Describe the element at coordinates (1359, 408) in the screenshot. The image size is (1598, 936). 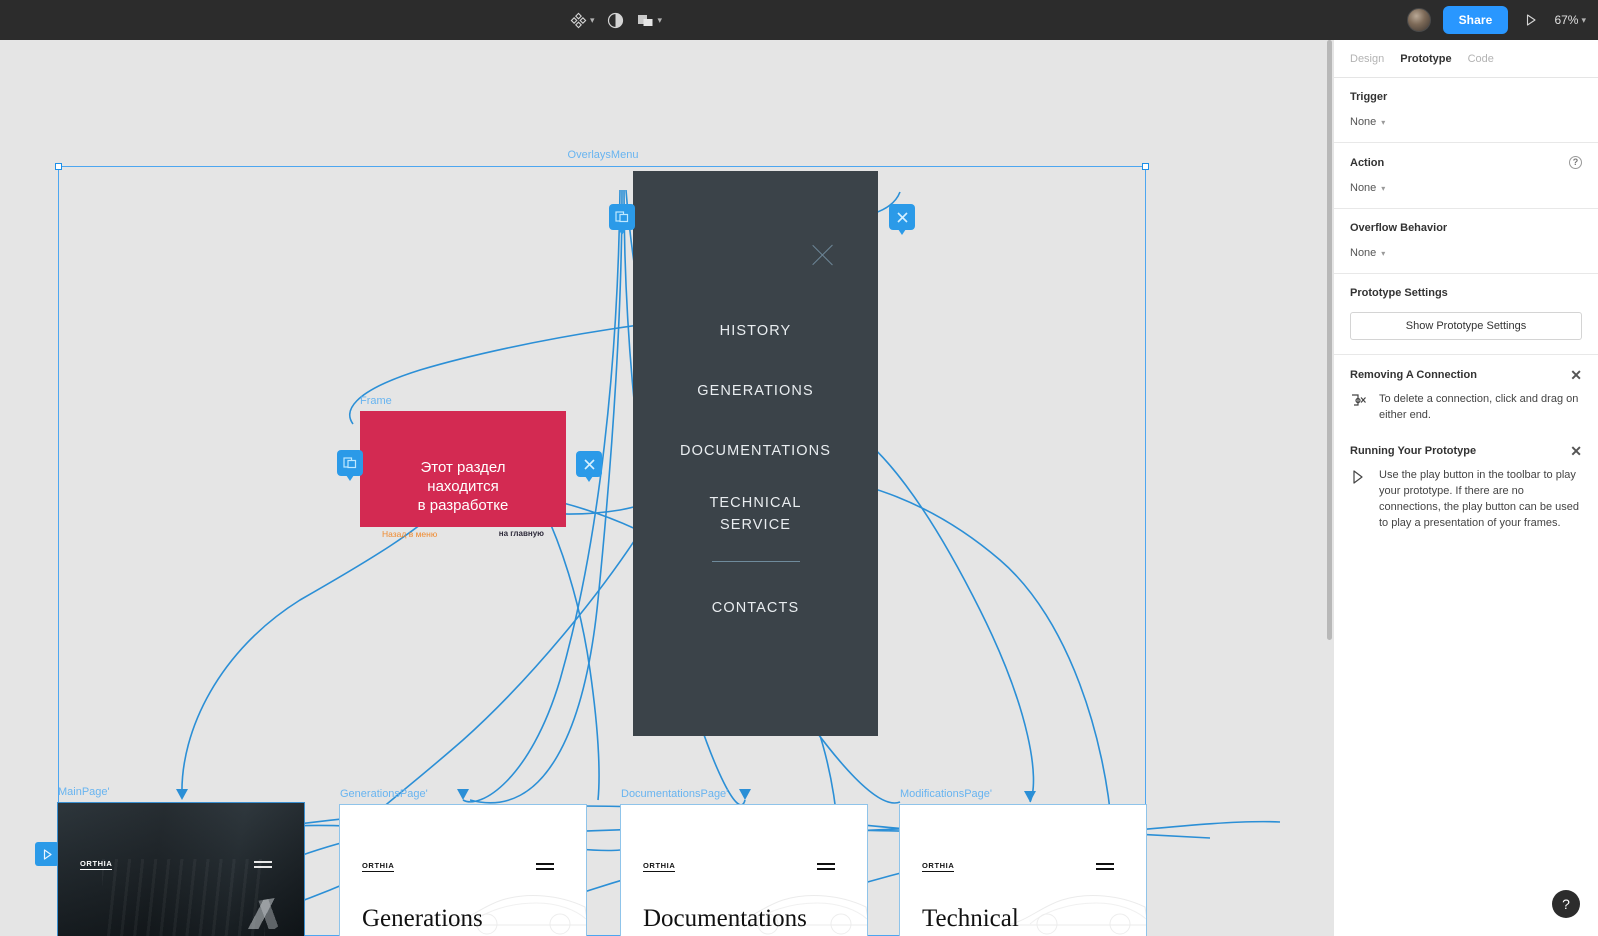
I see `connection-delete-icon` at that location.